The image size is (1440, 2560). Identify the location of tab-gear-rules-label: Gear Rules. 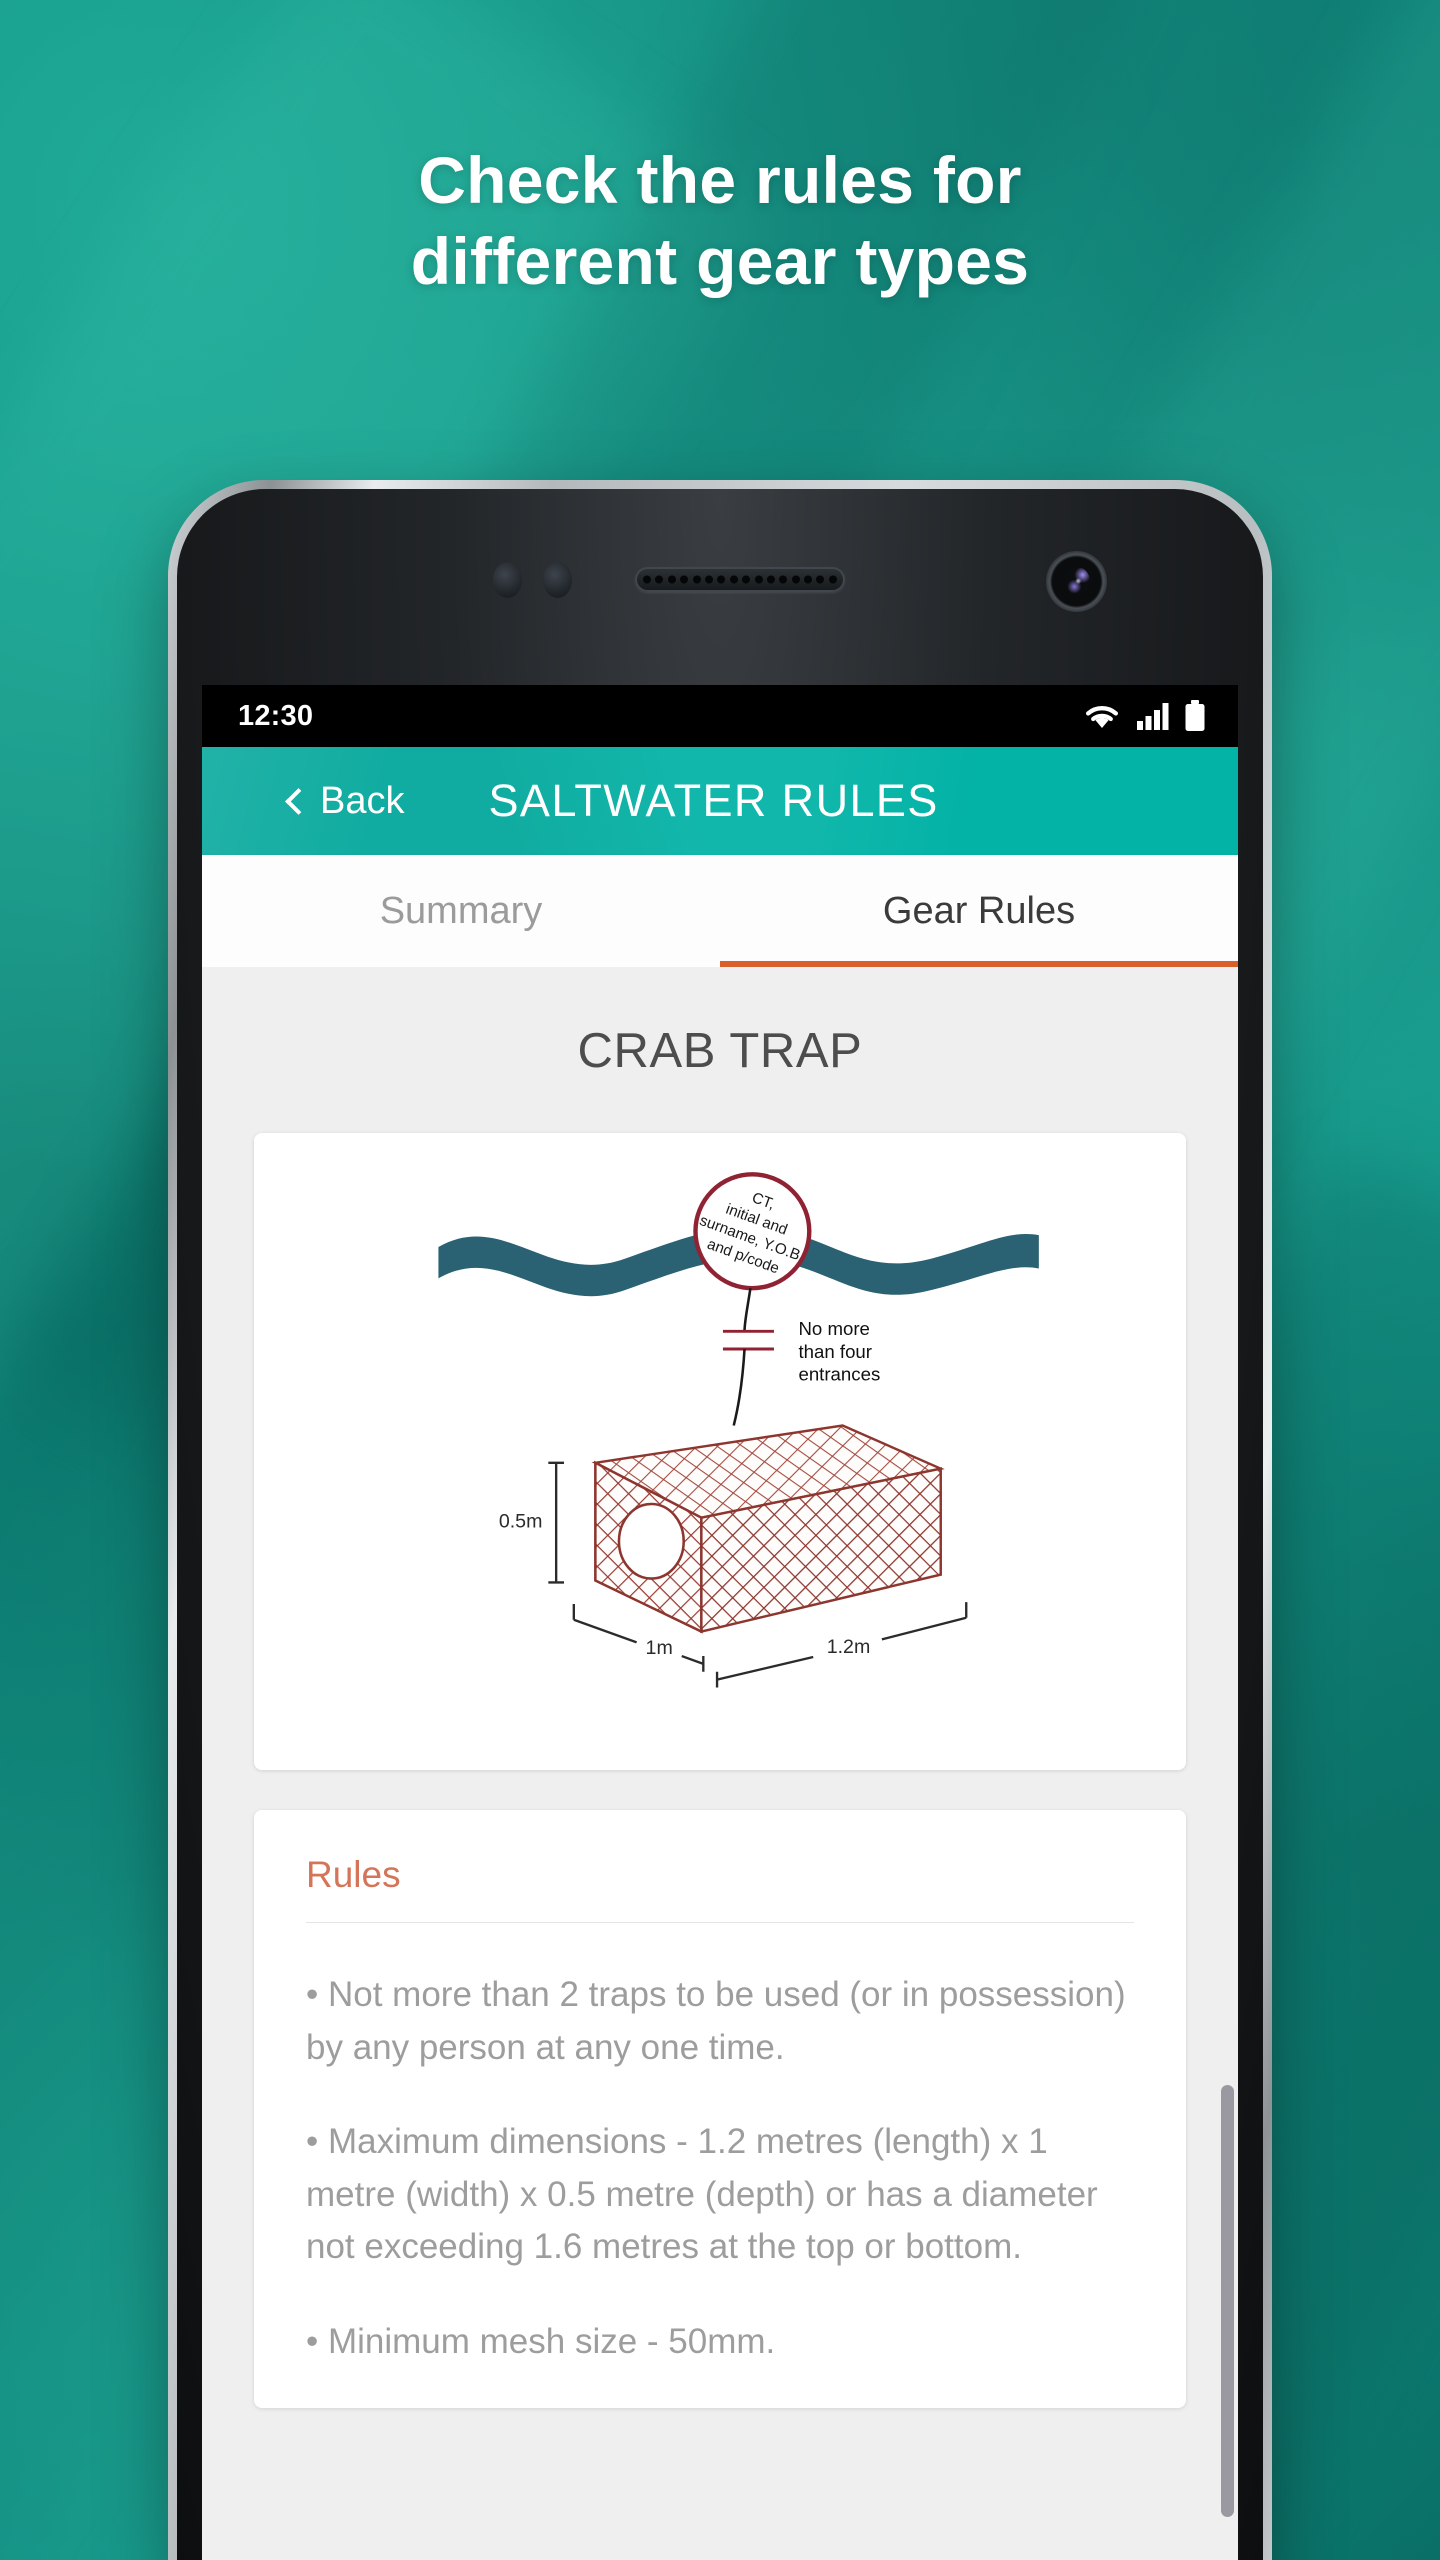
(979, 910).